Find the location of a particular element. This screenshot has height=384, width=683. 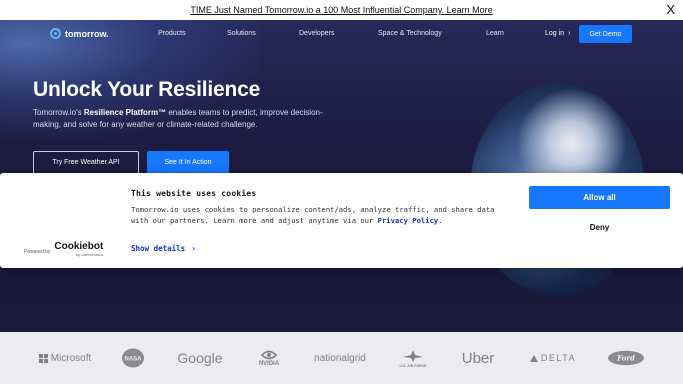

cookiebot-brand-sub: by Usercentrics is located at coordinates (89, 254).